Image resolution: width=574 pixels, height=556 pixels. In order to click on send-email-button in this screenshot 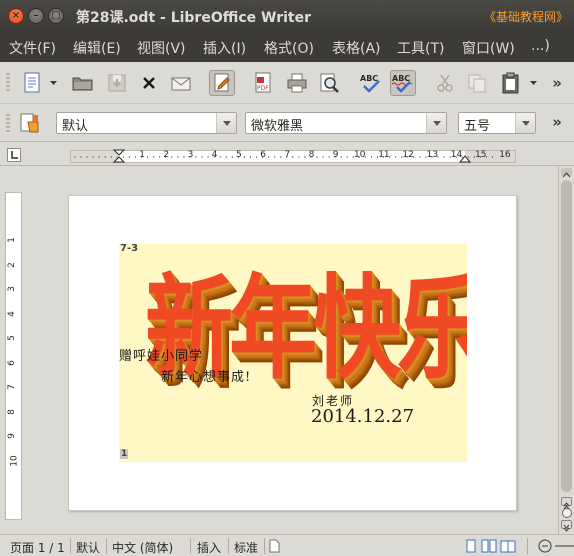, I will do `click(181, 83)`.